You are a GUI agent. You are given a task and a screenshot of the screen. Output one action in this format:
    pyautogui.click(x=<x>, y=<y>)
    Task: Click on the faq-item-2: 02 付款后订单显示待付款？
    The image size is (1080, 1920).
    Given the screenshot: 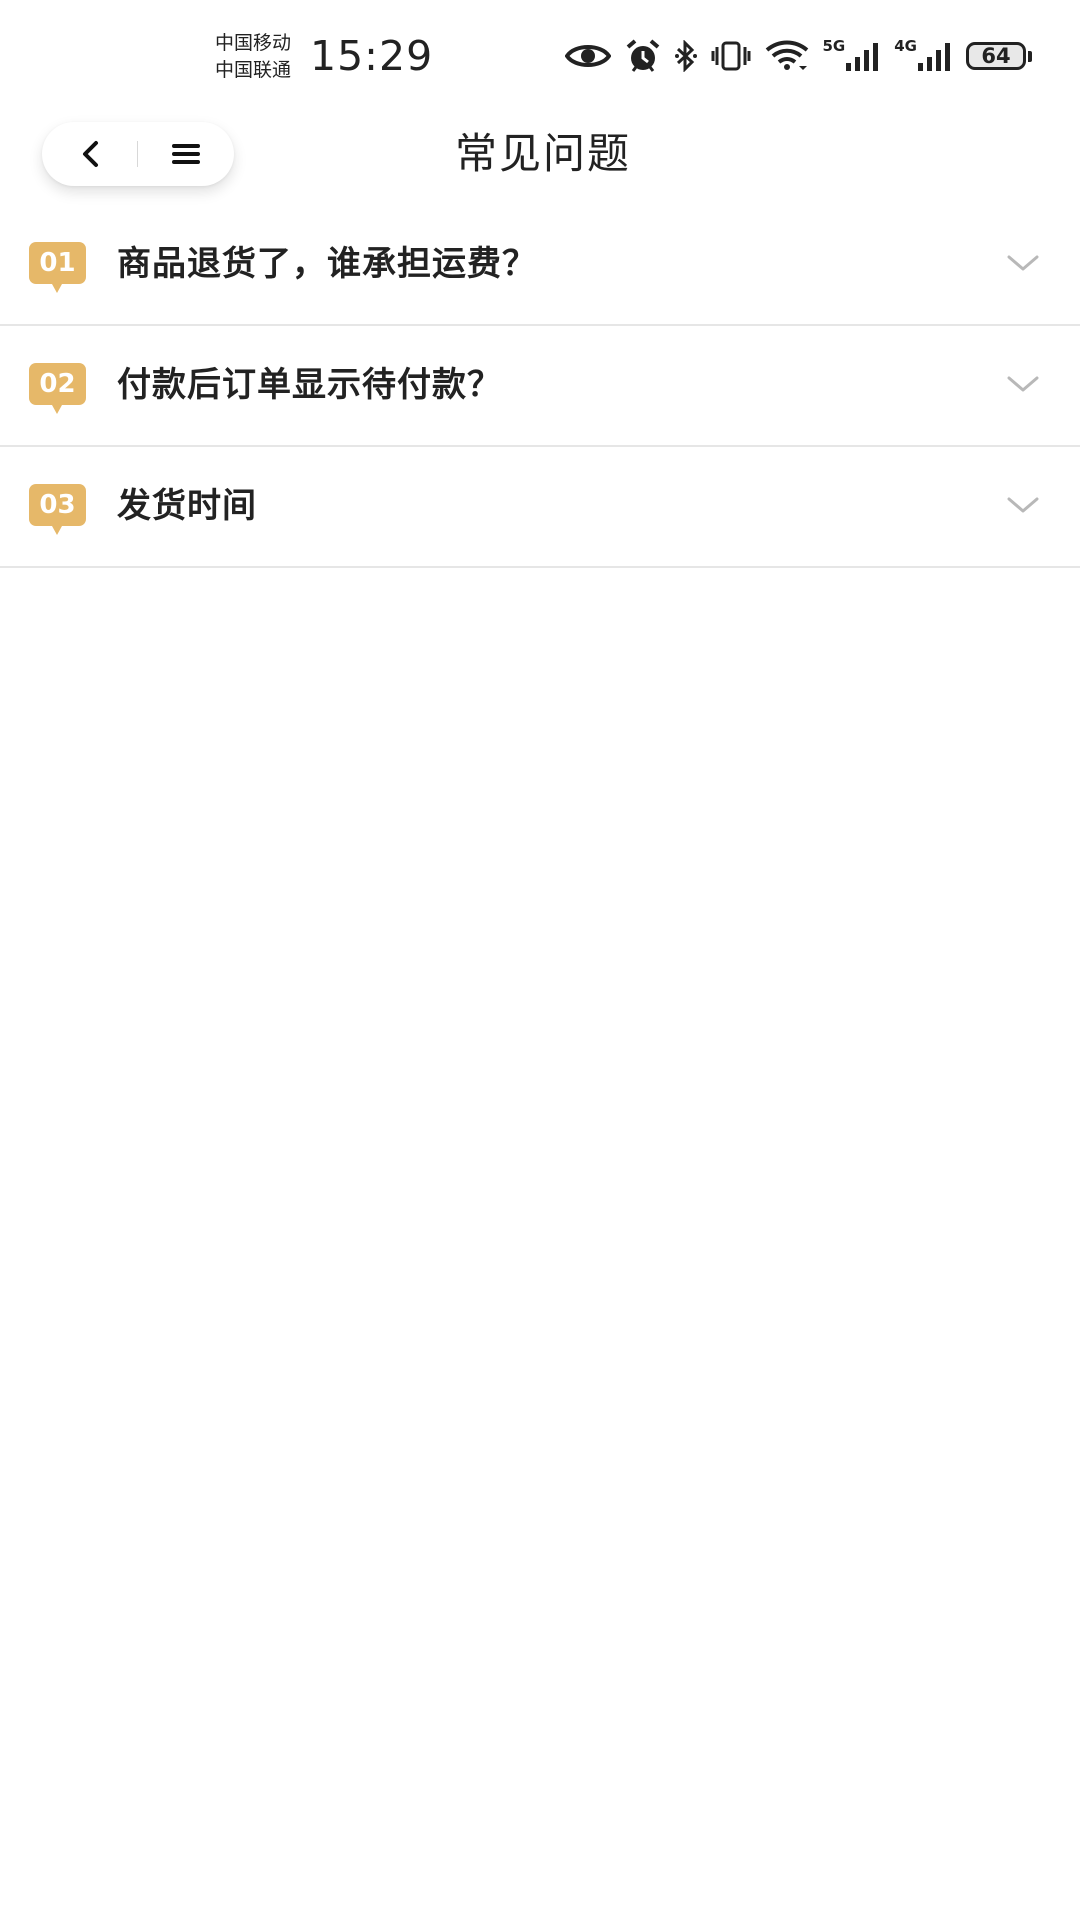 What is the action you would take?
    pyautogui.click(x=540, y=386)
    